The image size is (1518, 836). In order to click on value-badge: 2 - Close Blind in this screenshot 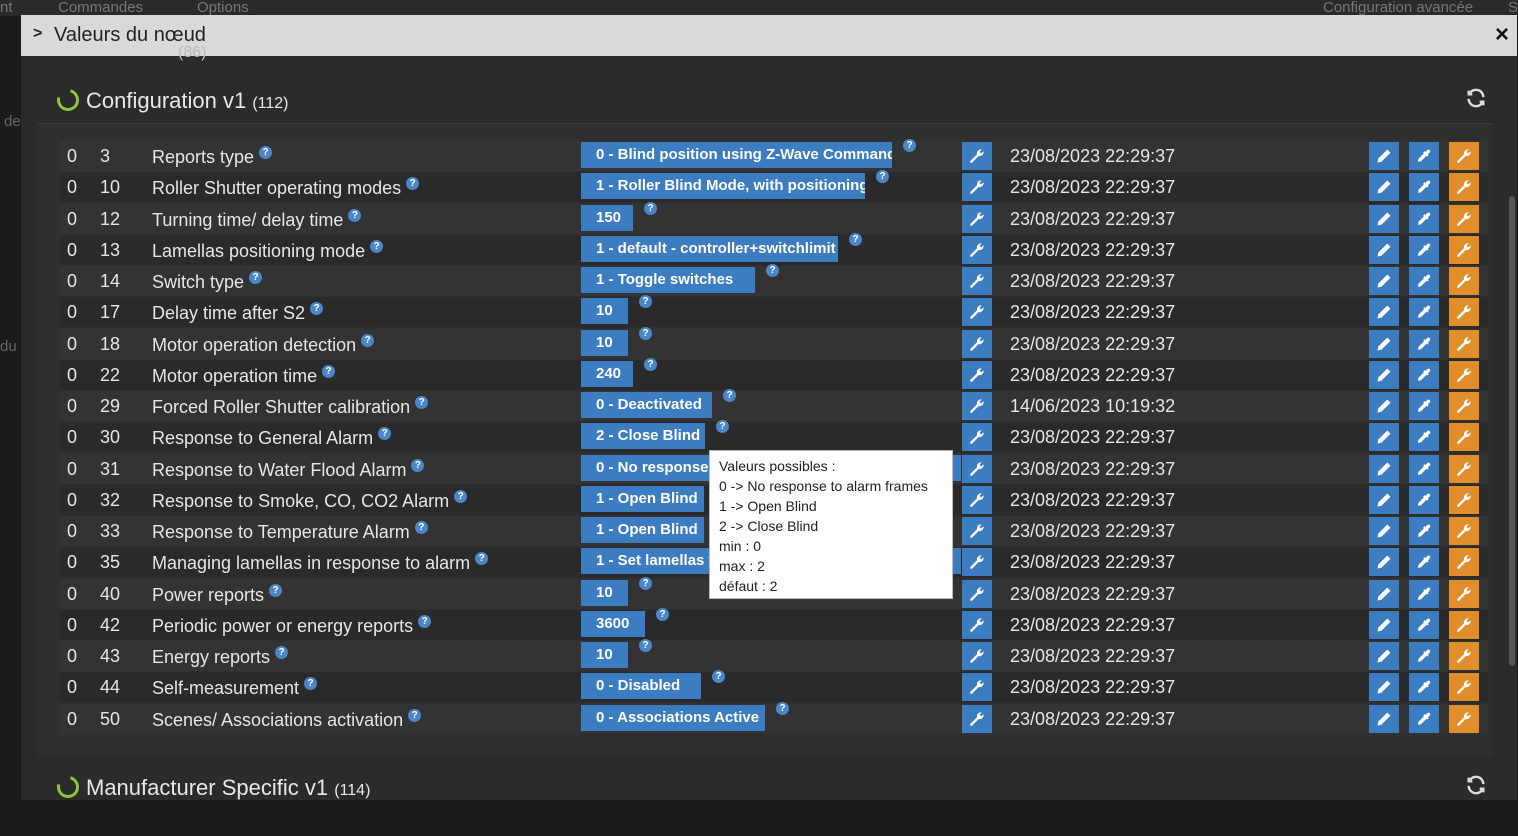, I will do `click(643, 436)`.